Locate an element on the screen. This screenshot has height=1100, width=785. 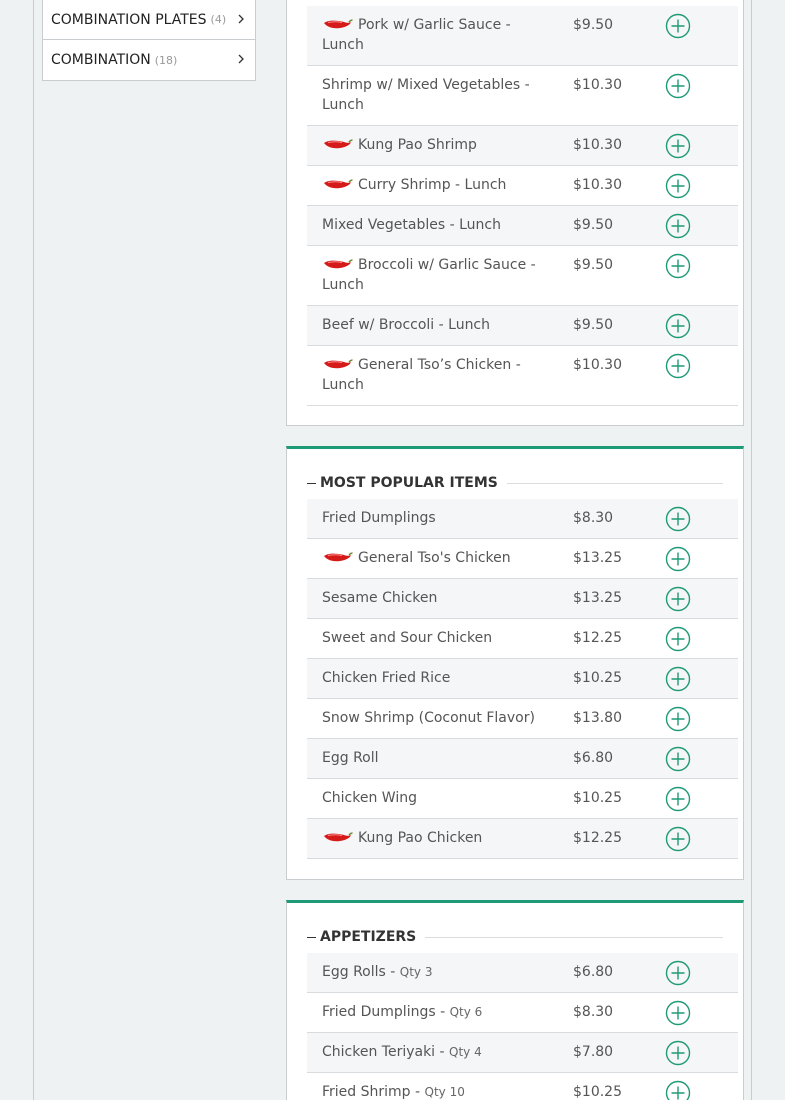
category-combination: COMBINATION (18) is located at coordinates (149, 60).